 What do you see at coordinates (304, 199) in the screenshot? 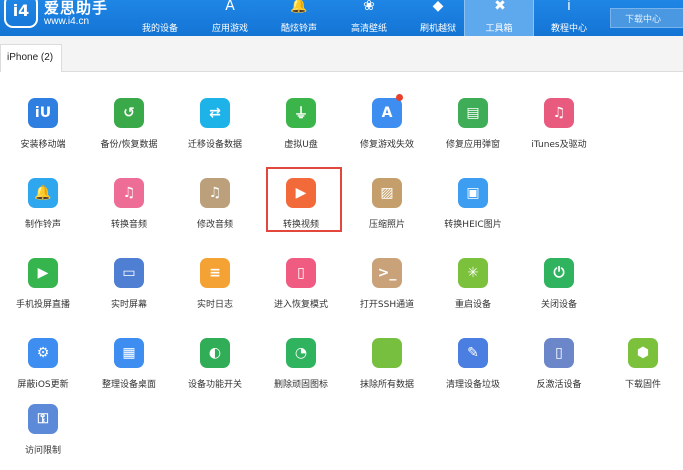
I see `selection-highlight` at bounding box center [304, 199].